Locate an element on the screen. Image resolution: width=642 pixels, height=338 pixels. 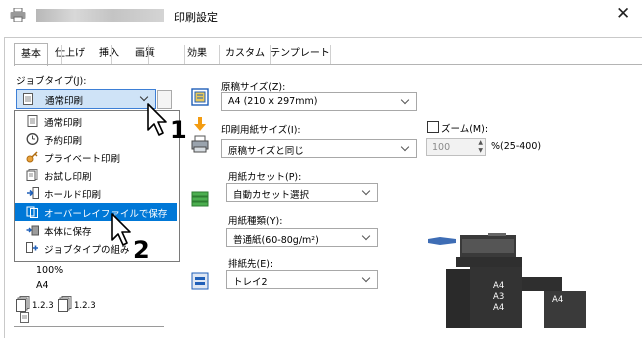
list-item: 本体に保存 is located at coordinates (96, 230).